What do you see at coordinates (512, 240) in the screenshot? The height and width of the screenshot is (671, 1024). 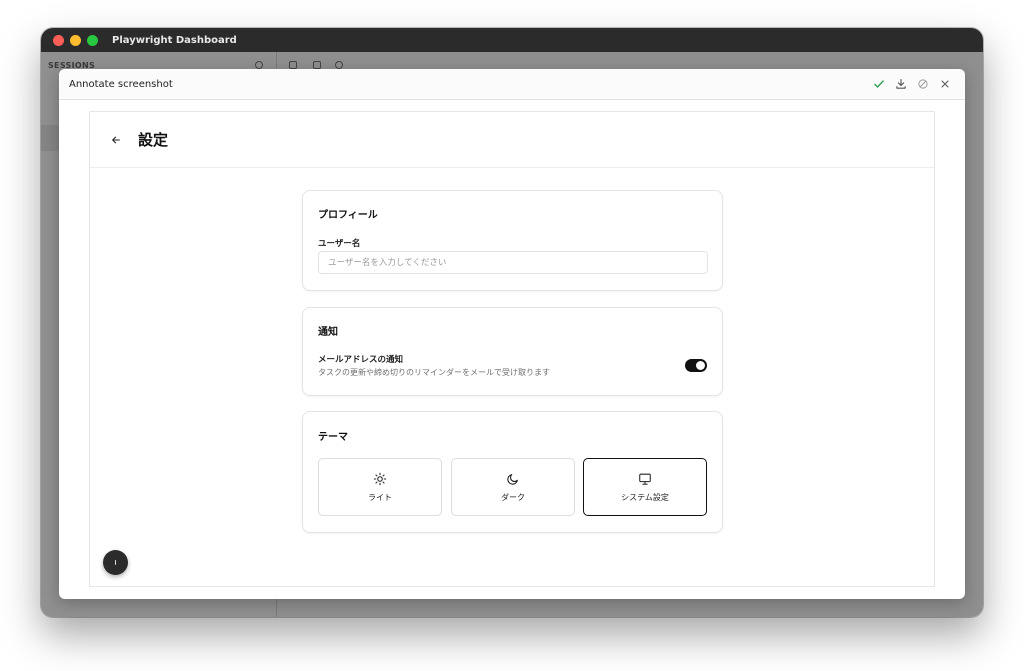 I see `profile-card: プロフィール ユーザー名` at bounding box center [512, 240].